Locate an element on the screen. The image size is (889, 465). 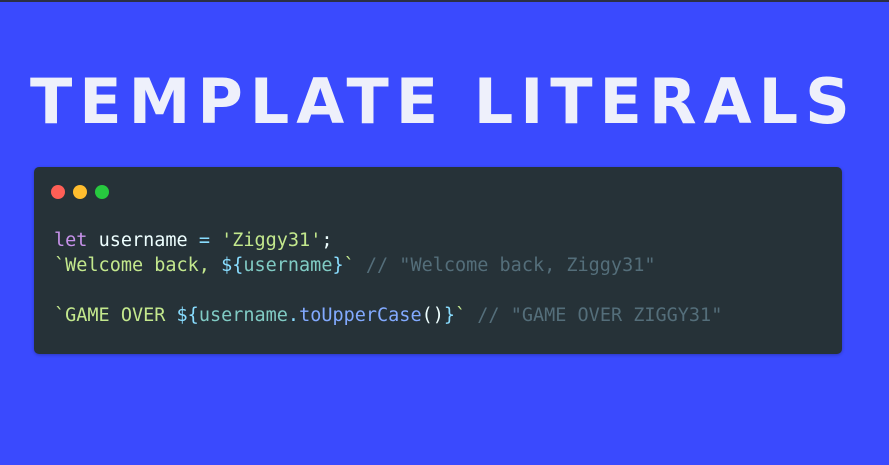
template-text: GAME OVER is located at coordinates (121, 315).